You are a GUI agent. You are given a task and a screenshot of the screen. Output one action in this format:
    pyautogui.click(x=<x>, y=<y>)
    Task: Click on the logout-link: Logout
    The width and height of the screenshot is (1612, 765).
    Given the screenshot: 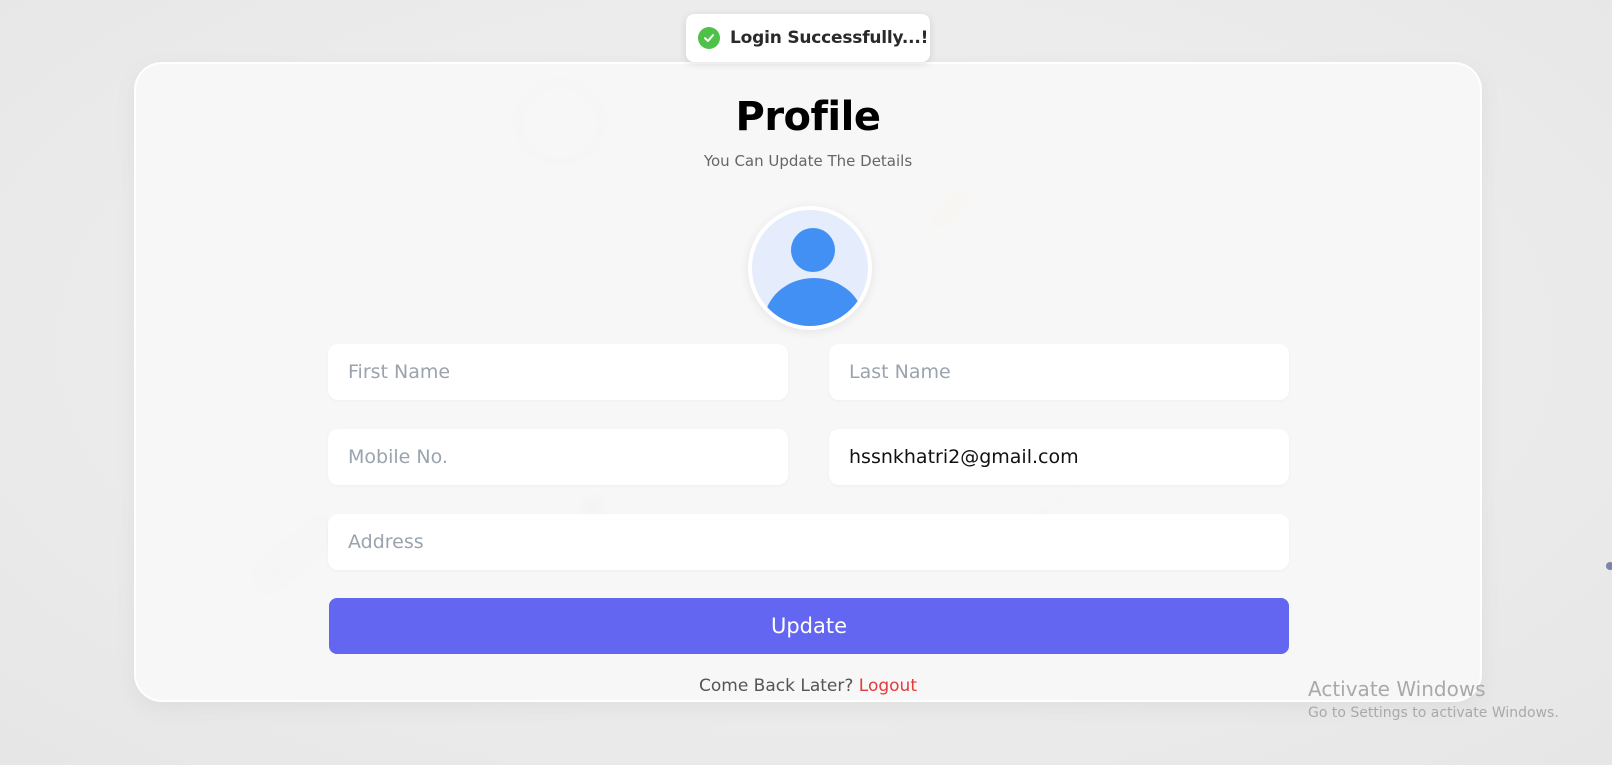 What is the action you would take?
    pyautogui.click(x=888, y=686)
    